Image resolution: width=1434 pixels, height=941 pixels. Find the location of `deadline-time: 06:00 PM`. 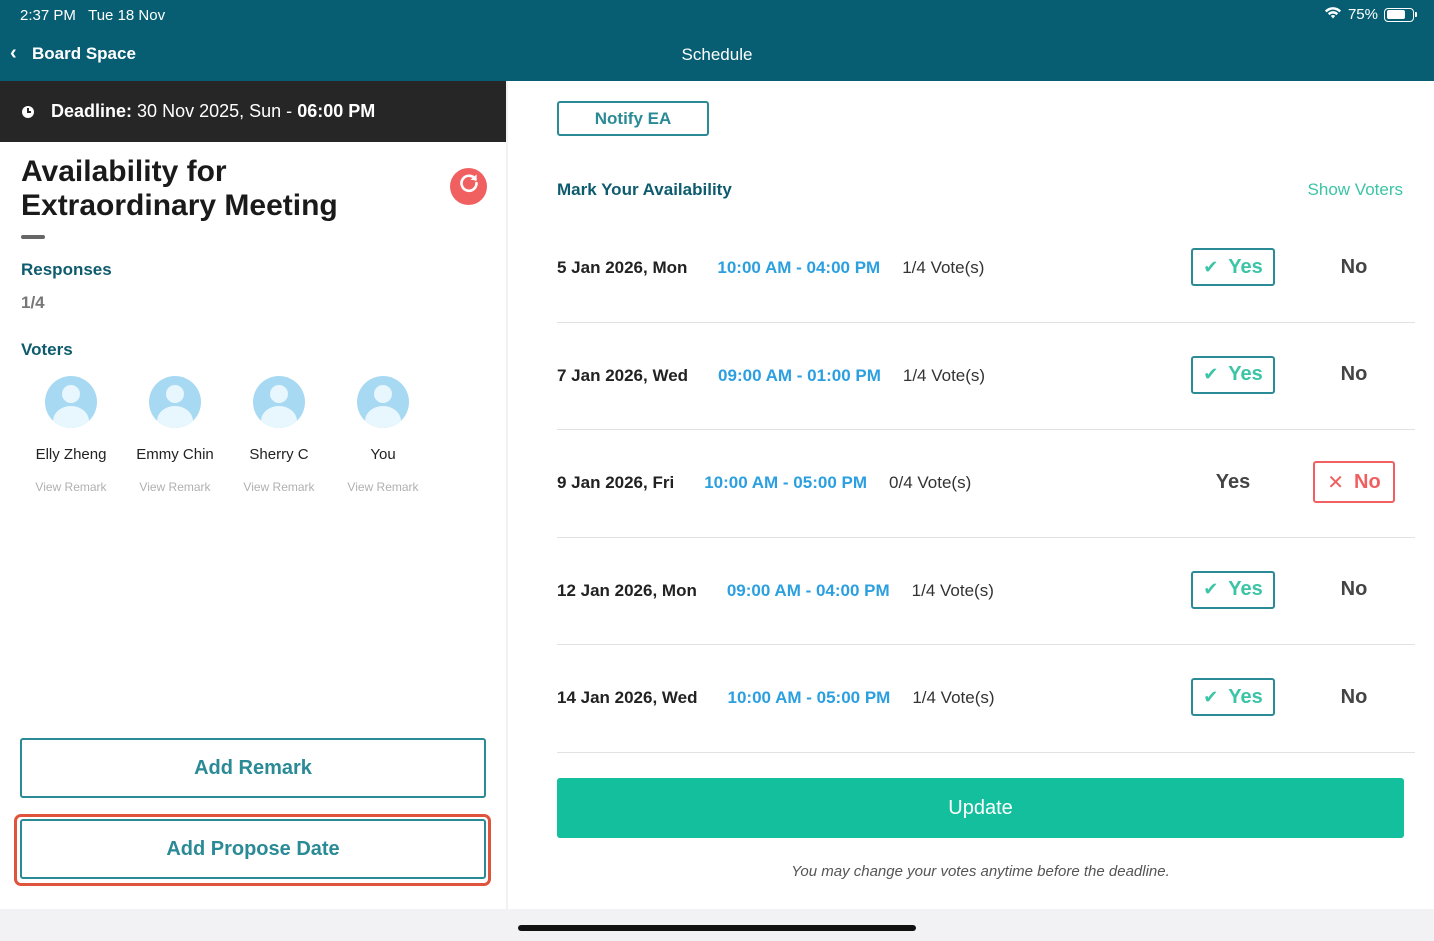

deadline-time: 06:00 PM is located at coordinates (336, 111).